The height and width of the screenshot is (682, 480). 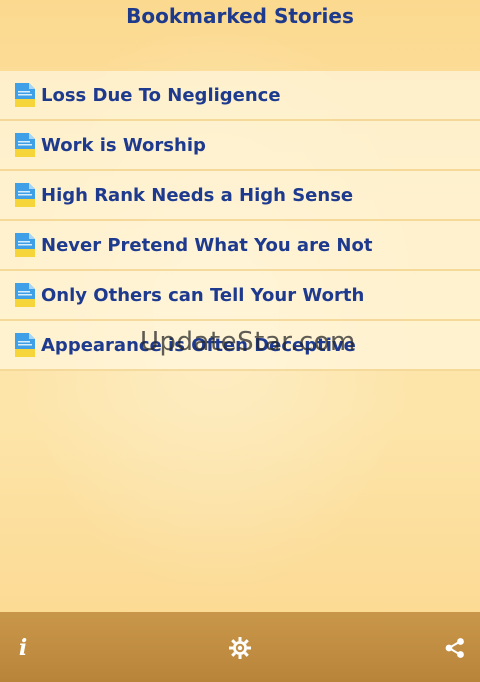 What do you see at coordinates (197, 195) in the screenshot?
I see `bookmark-title: High Rank Needs a High Sense` at bounding box center [197, 195].